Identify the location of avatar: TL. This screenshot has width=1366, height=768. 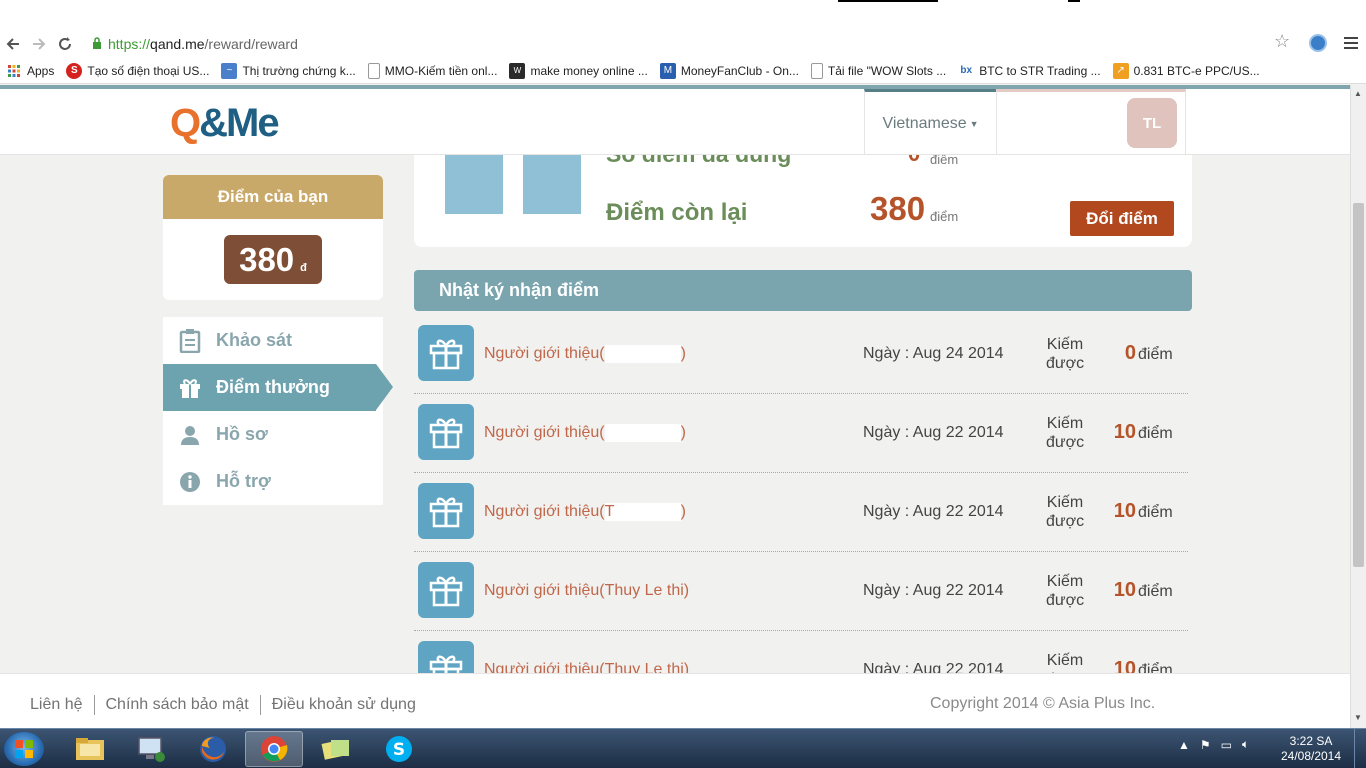
(1152, 123).